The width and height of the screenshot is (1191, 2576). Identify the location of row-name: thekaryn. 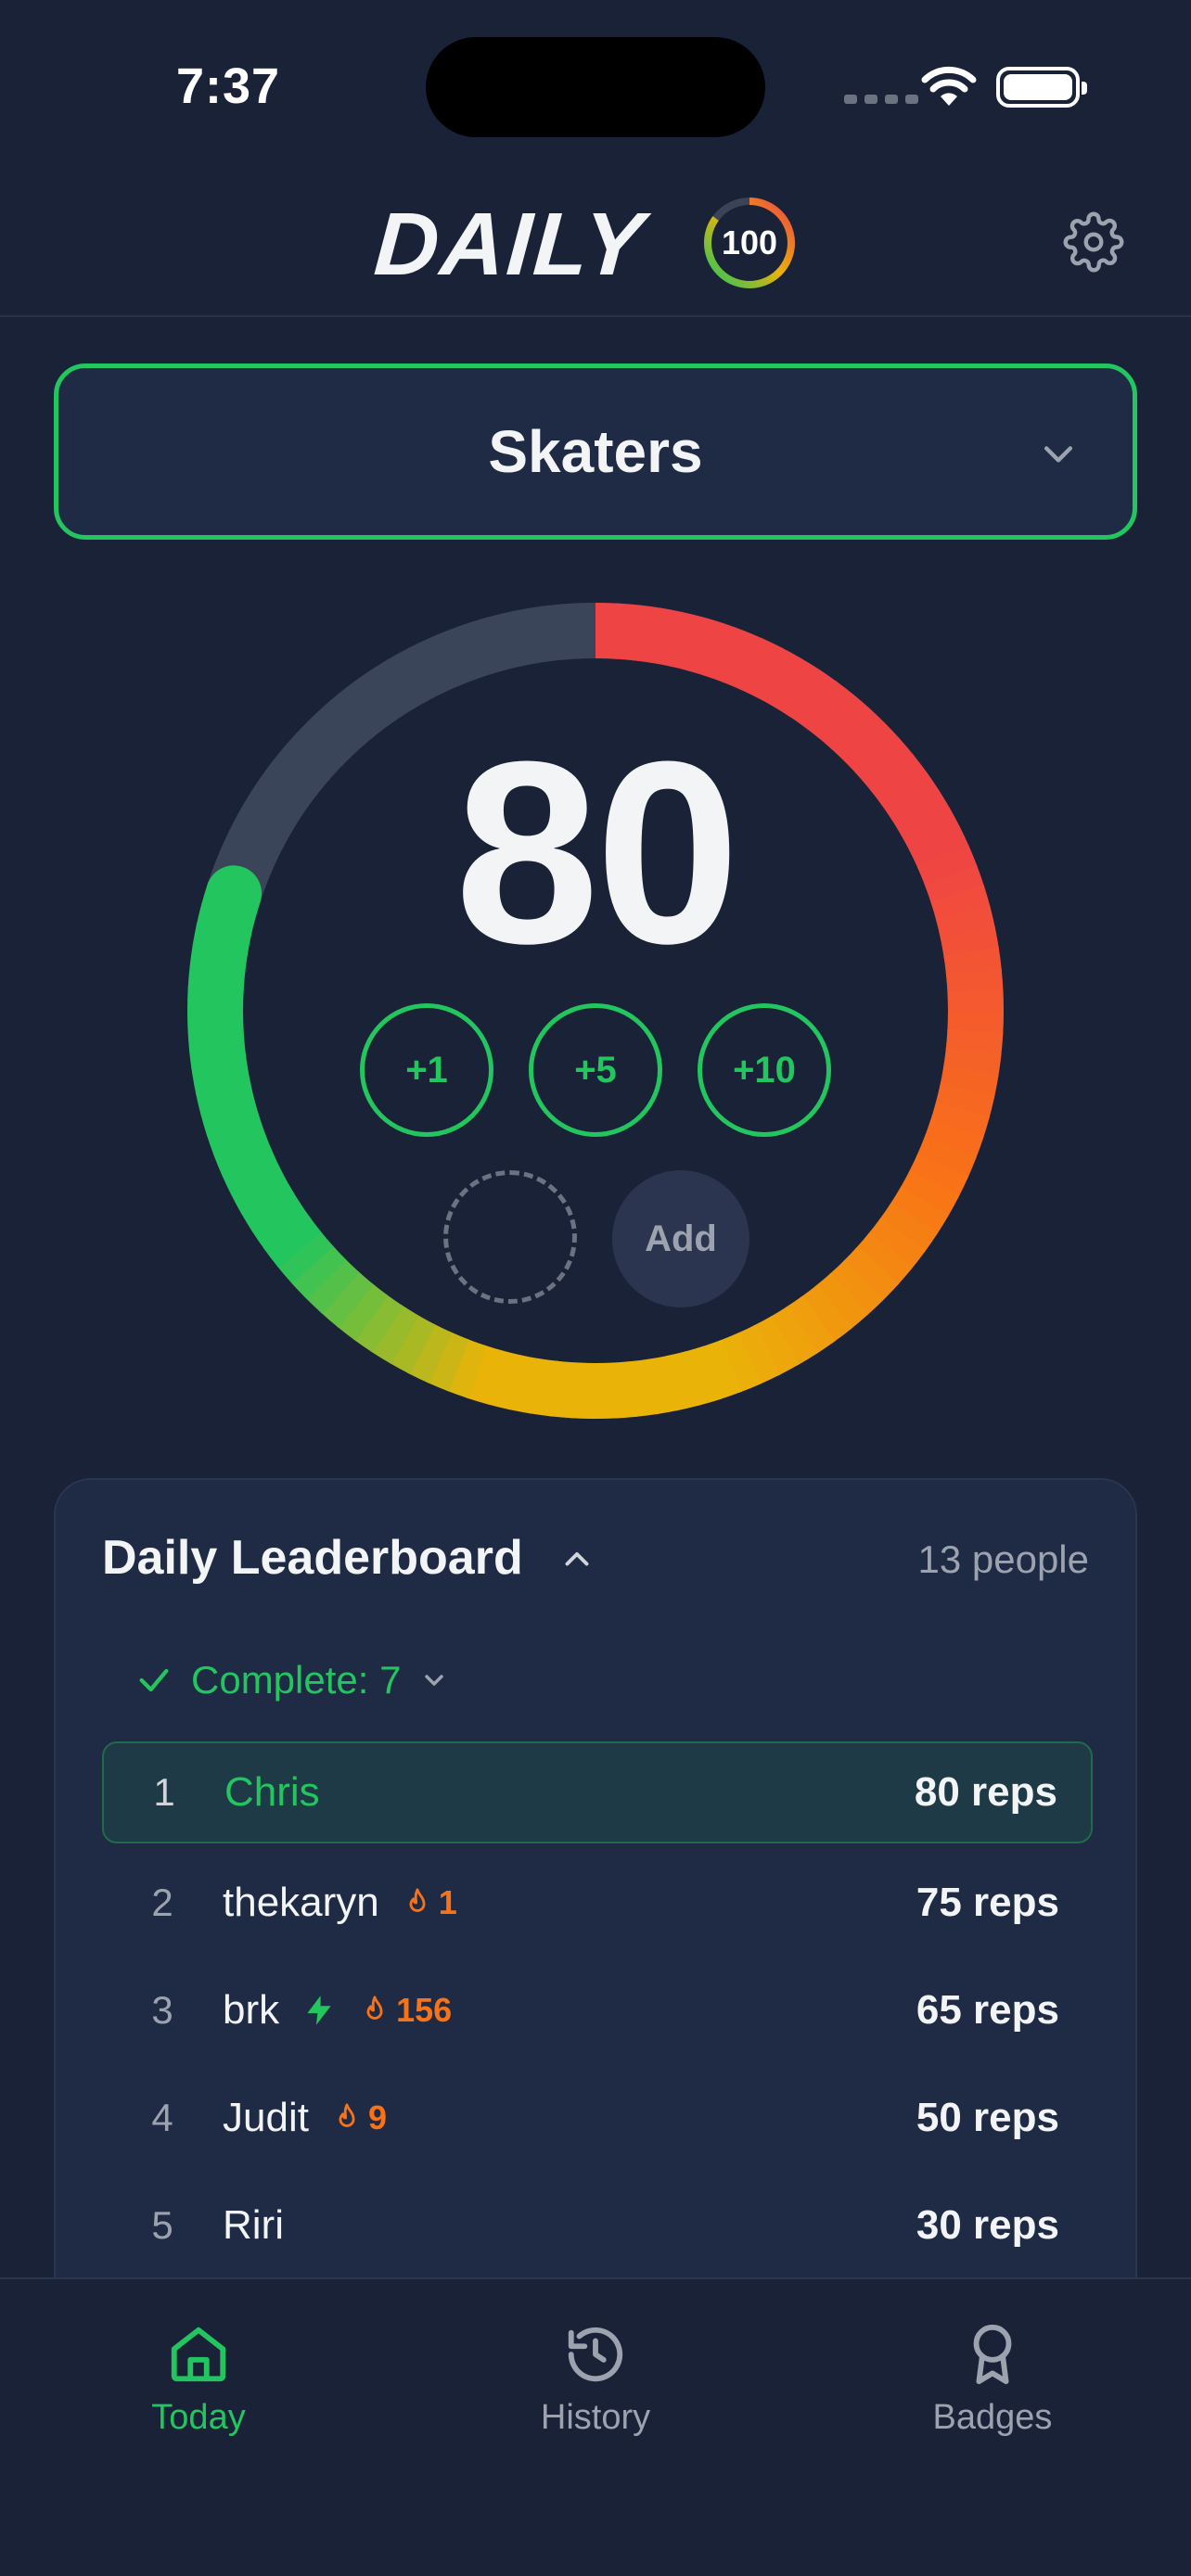
(301, 1902).